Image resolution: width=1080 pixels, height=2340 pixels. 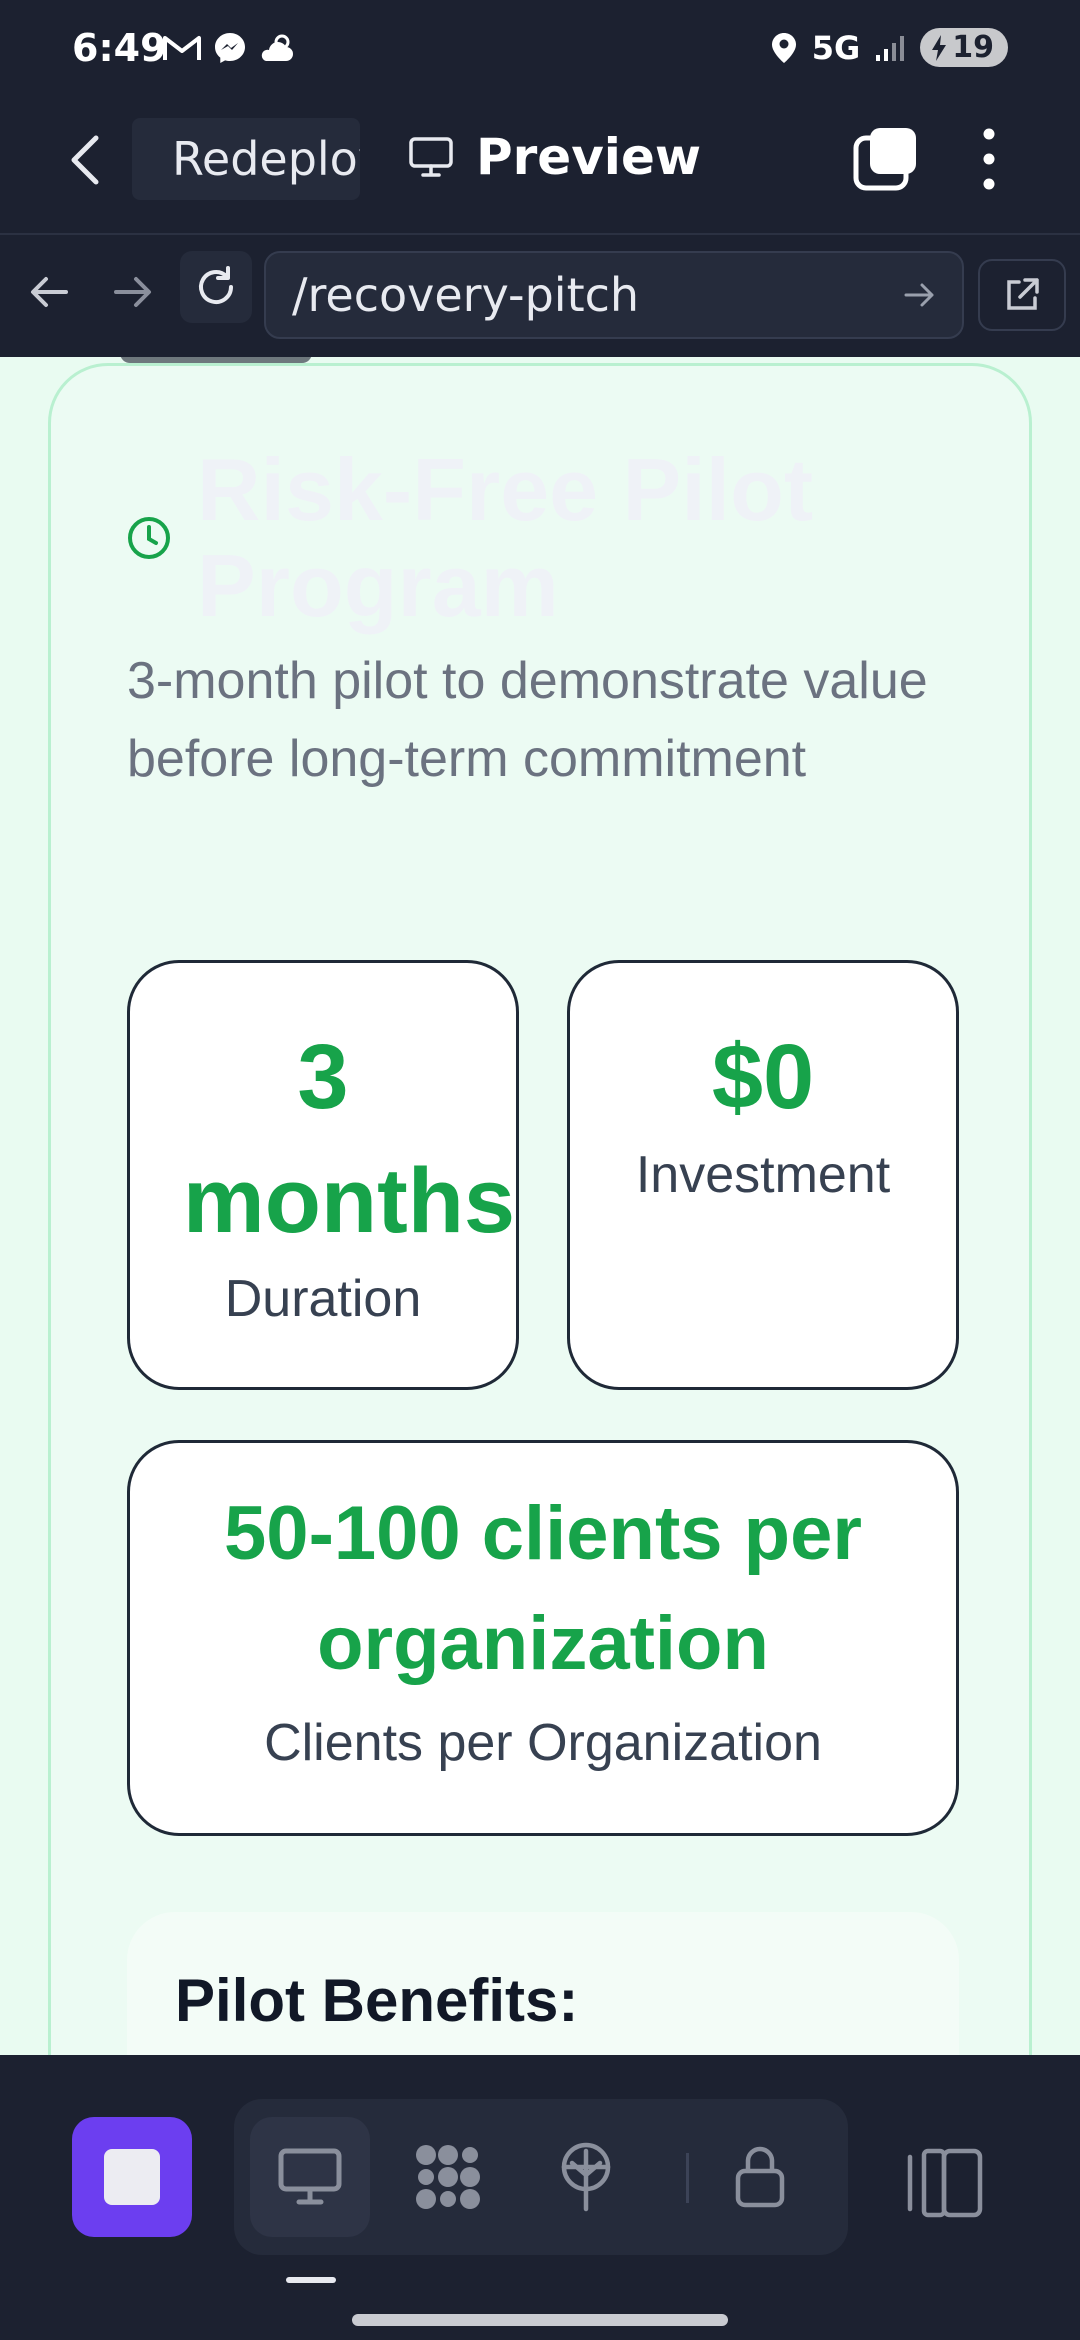 I want to click on nav-back-icon, so click(x=49, y=292).